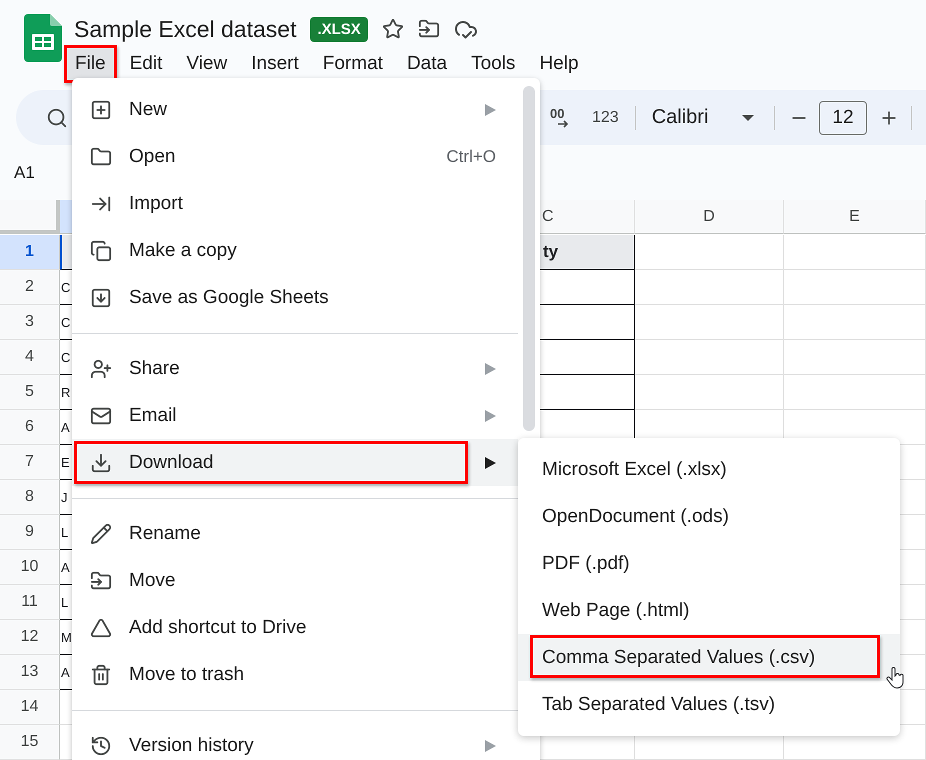 The height and width of the screenshot is (760, 926). I want to click on menu-bar-item: Tools, so click(493, 64).